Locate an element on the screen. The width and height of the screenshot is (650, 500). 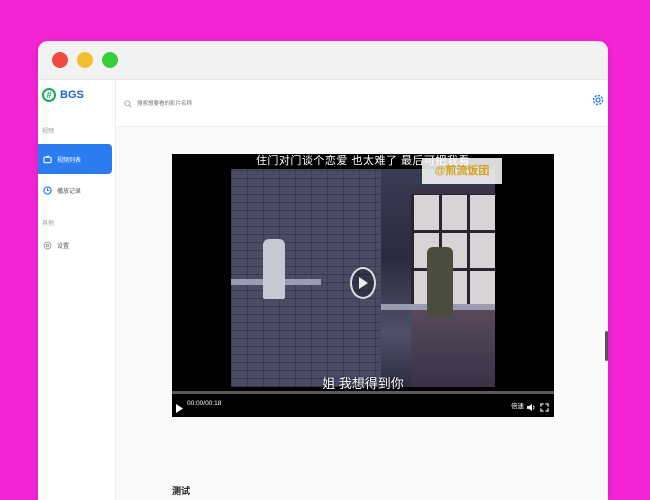
video-title: 测试 is located at coordinates (181, 491).